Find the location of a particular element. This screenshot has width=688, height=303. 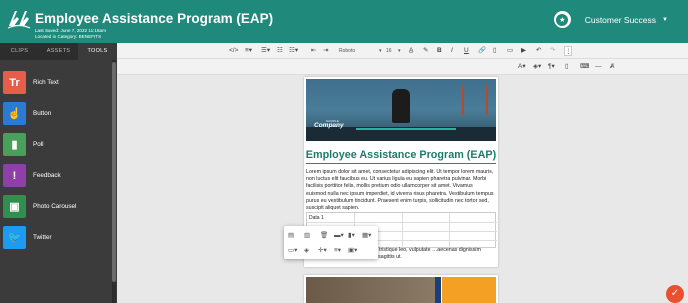

tool-photo-carousel: ▣ Photo Carousel is located at coordinates (58, 206).